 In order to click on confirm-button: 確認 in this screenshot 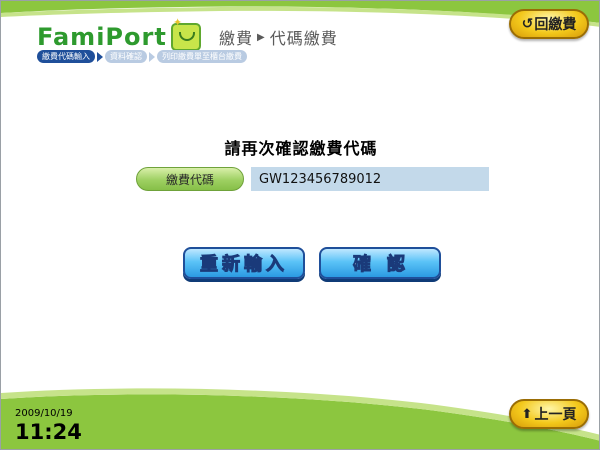, I will do `click(380, 263)`.